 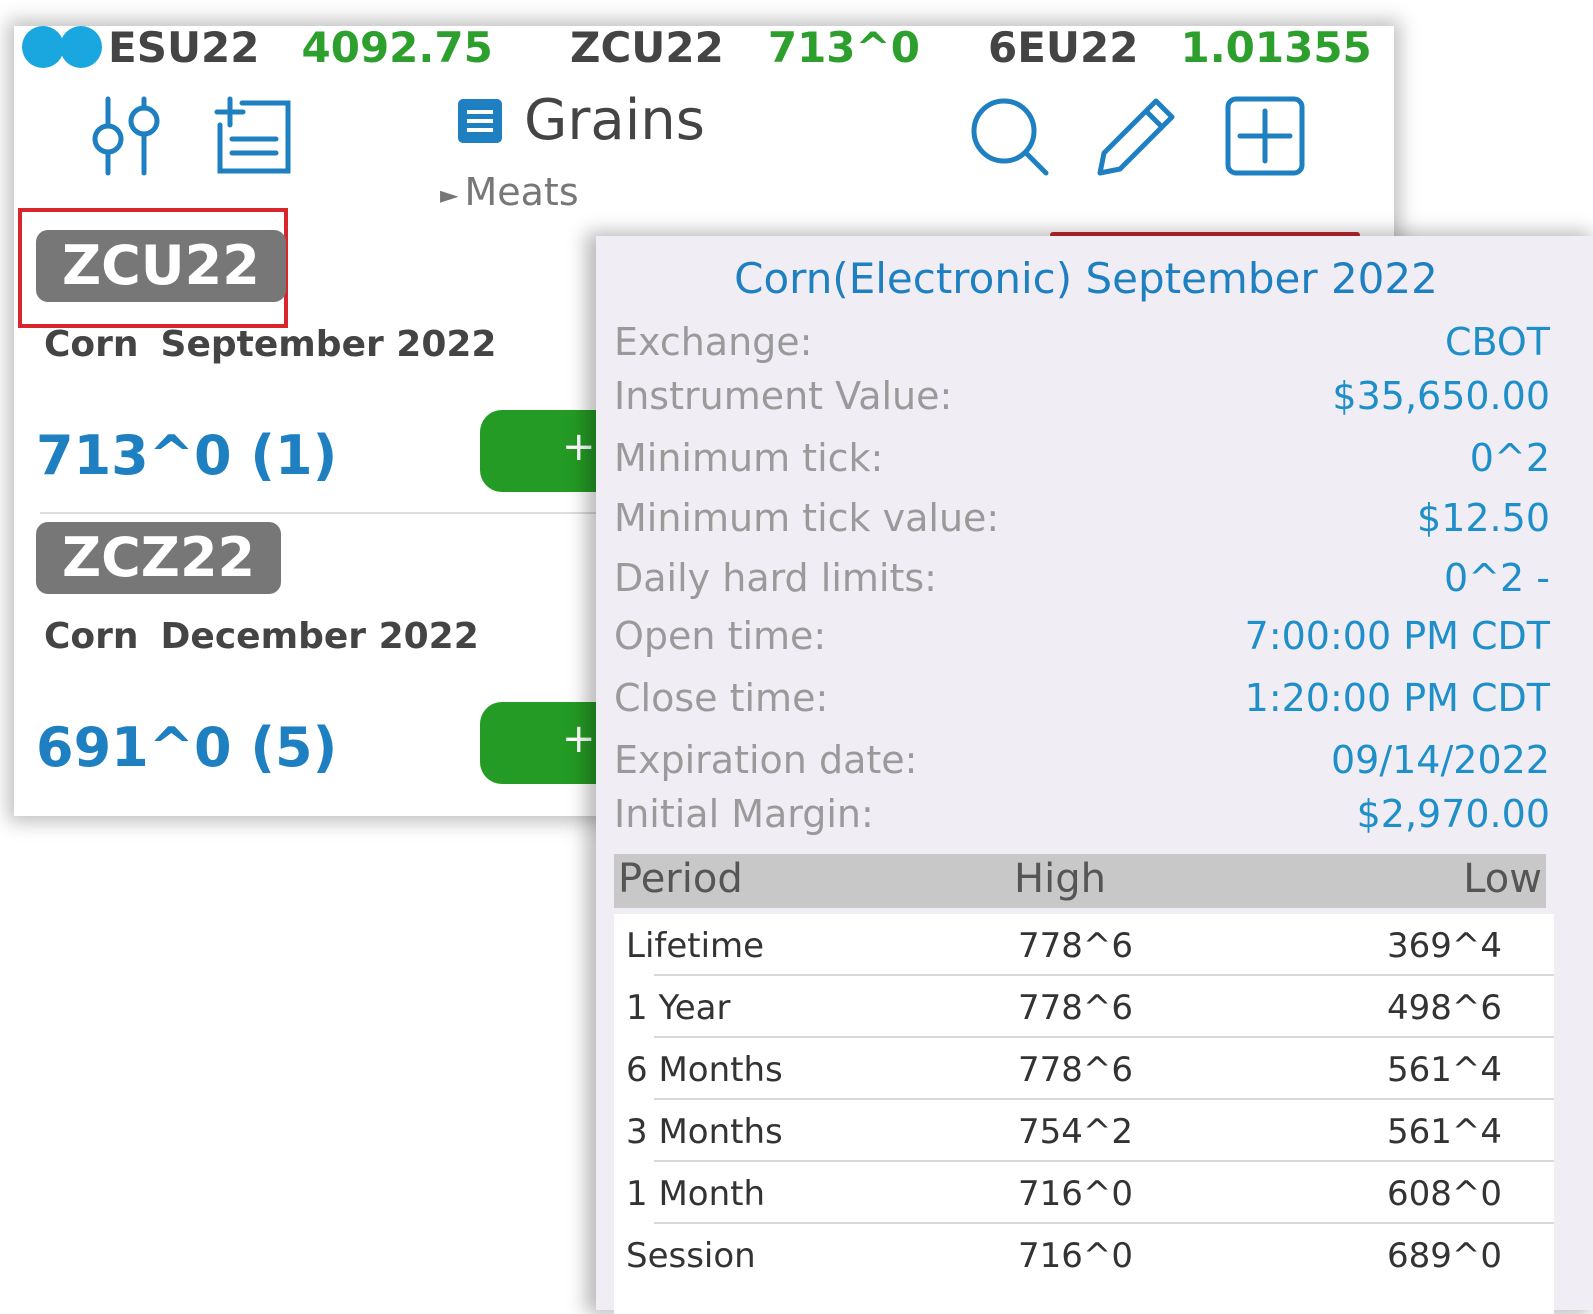 What do you see at coordinates (614, 120) in the screenshot?
I see `group-title: Grains` at bounding box center [614, 120].